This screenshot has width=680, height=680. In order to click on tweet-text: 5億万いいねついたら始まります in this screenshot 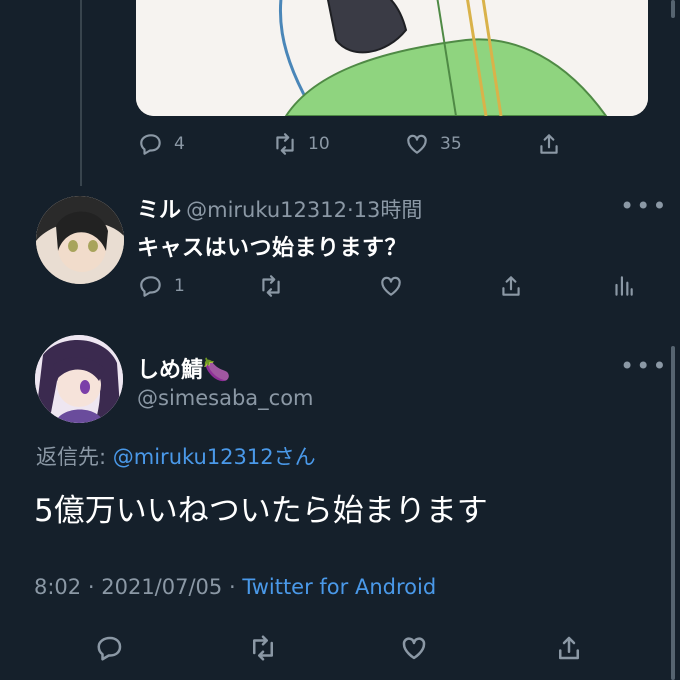, I will do `click(261, 511)`.